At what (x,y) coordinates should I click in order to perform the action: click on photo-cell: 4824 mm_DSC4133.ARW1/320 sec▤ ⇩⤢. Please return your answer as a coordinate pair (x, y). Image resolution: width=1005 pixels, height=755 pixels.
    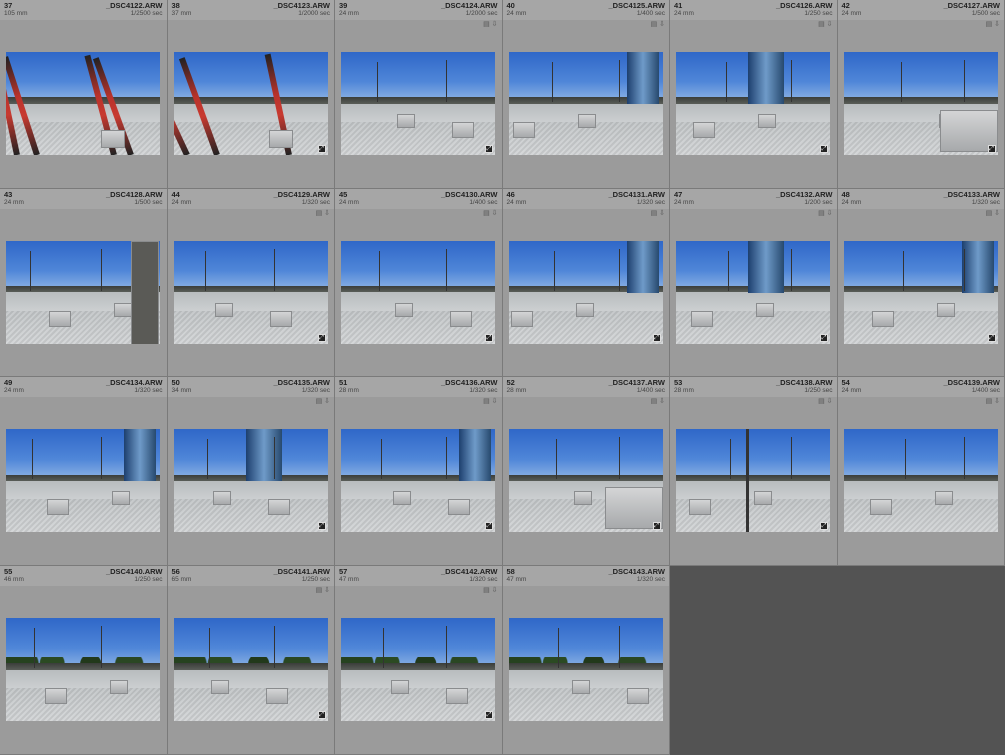
    Looking at the image, I should click on (921, 283).